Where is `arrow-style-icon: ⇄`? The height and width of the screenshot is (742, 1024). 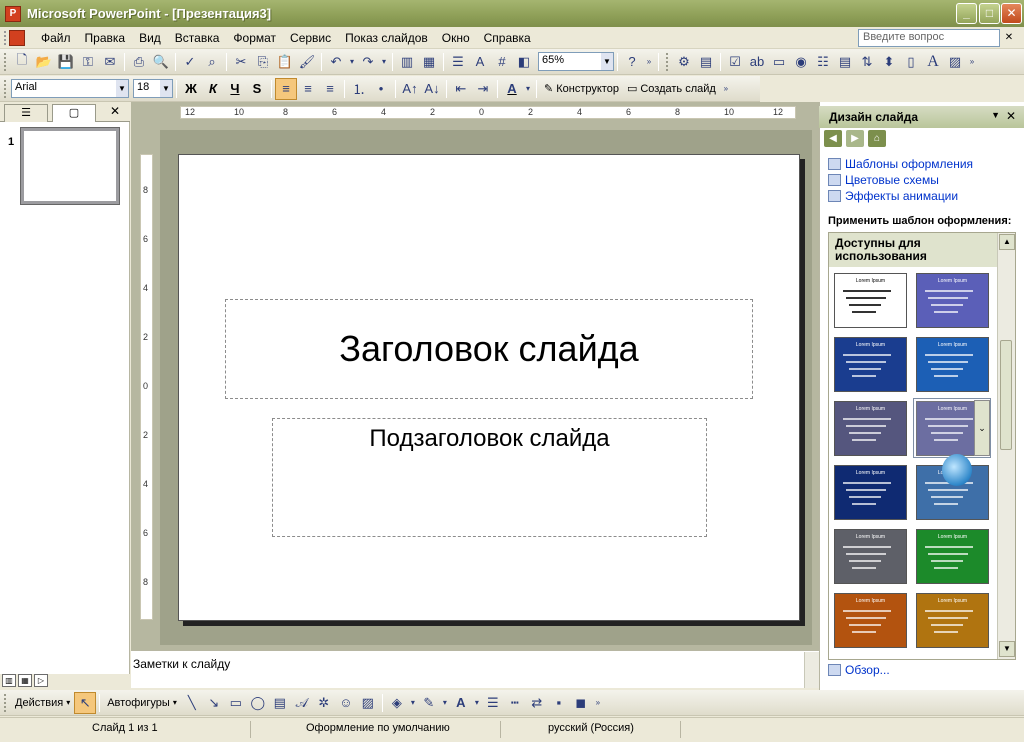 arrow-style-icon: ⇄ is located at coordinates (537, 703).